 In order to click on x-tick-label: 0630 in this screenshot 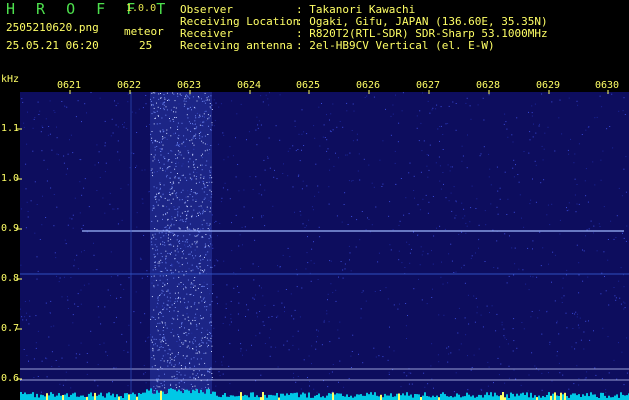, I will do `click(607, 85)`.